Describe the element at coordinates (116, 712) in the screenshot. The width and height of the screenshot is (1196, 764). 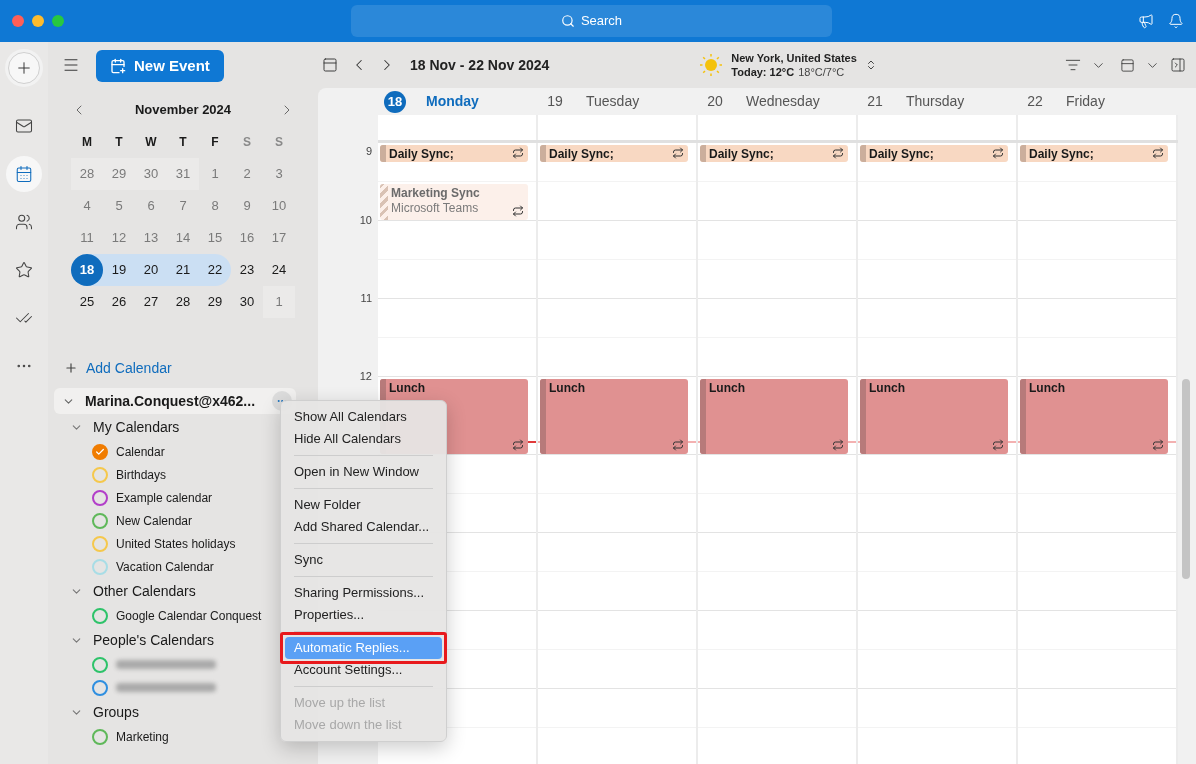
I see `group-title: Groups` at that location.